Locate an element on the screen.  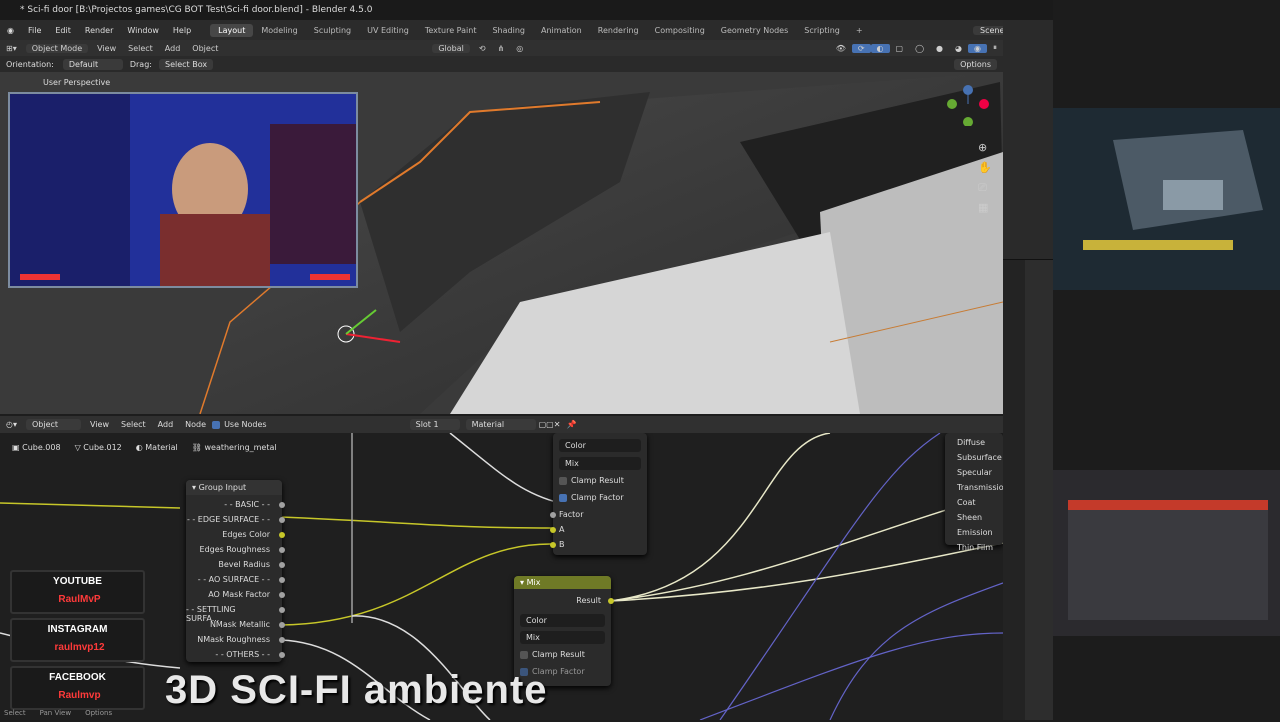
panel-diffuse: Diffuse is located at coordinates (974, 442).